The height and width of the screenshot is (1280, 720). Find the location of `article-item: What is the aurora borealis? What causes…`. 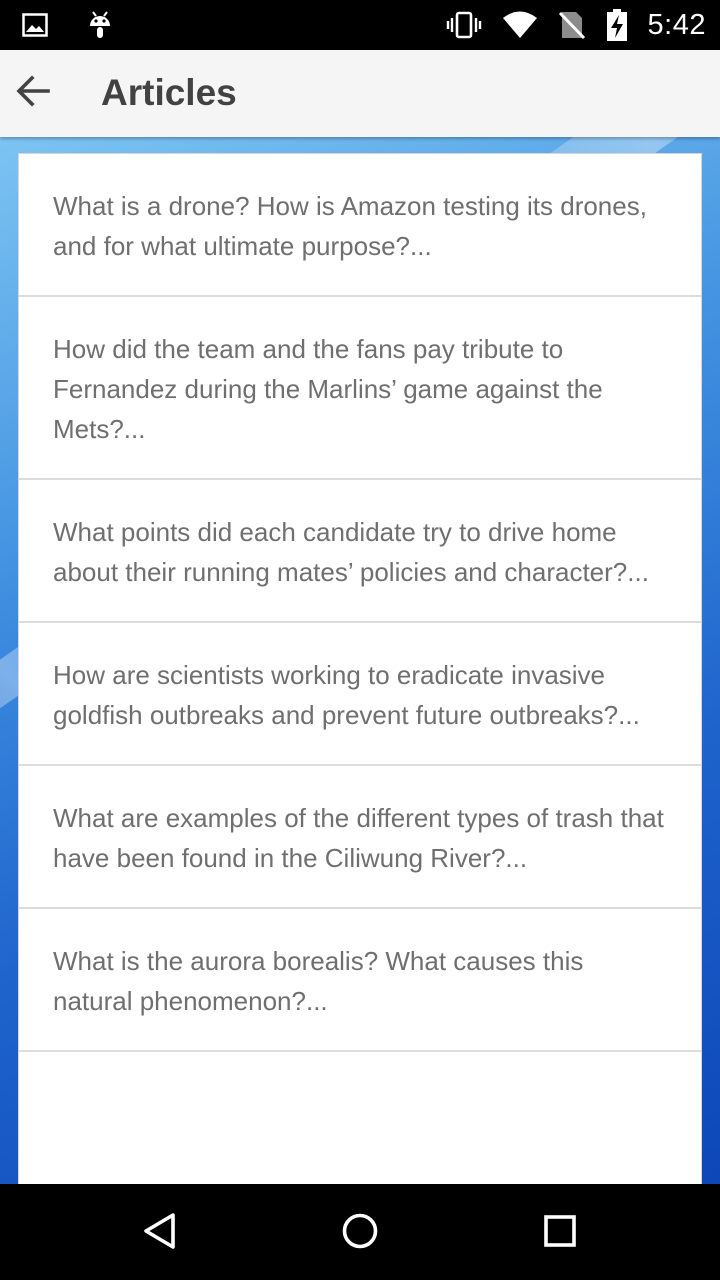

article-item: What is the aurora borealis? What causes… is located at coordinates (360, 980).